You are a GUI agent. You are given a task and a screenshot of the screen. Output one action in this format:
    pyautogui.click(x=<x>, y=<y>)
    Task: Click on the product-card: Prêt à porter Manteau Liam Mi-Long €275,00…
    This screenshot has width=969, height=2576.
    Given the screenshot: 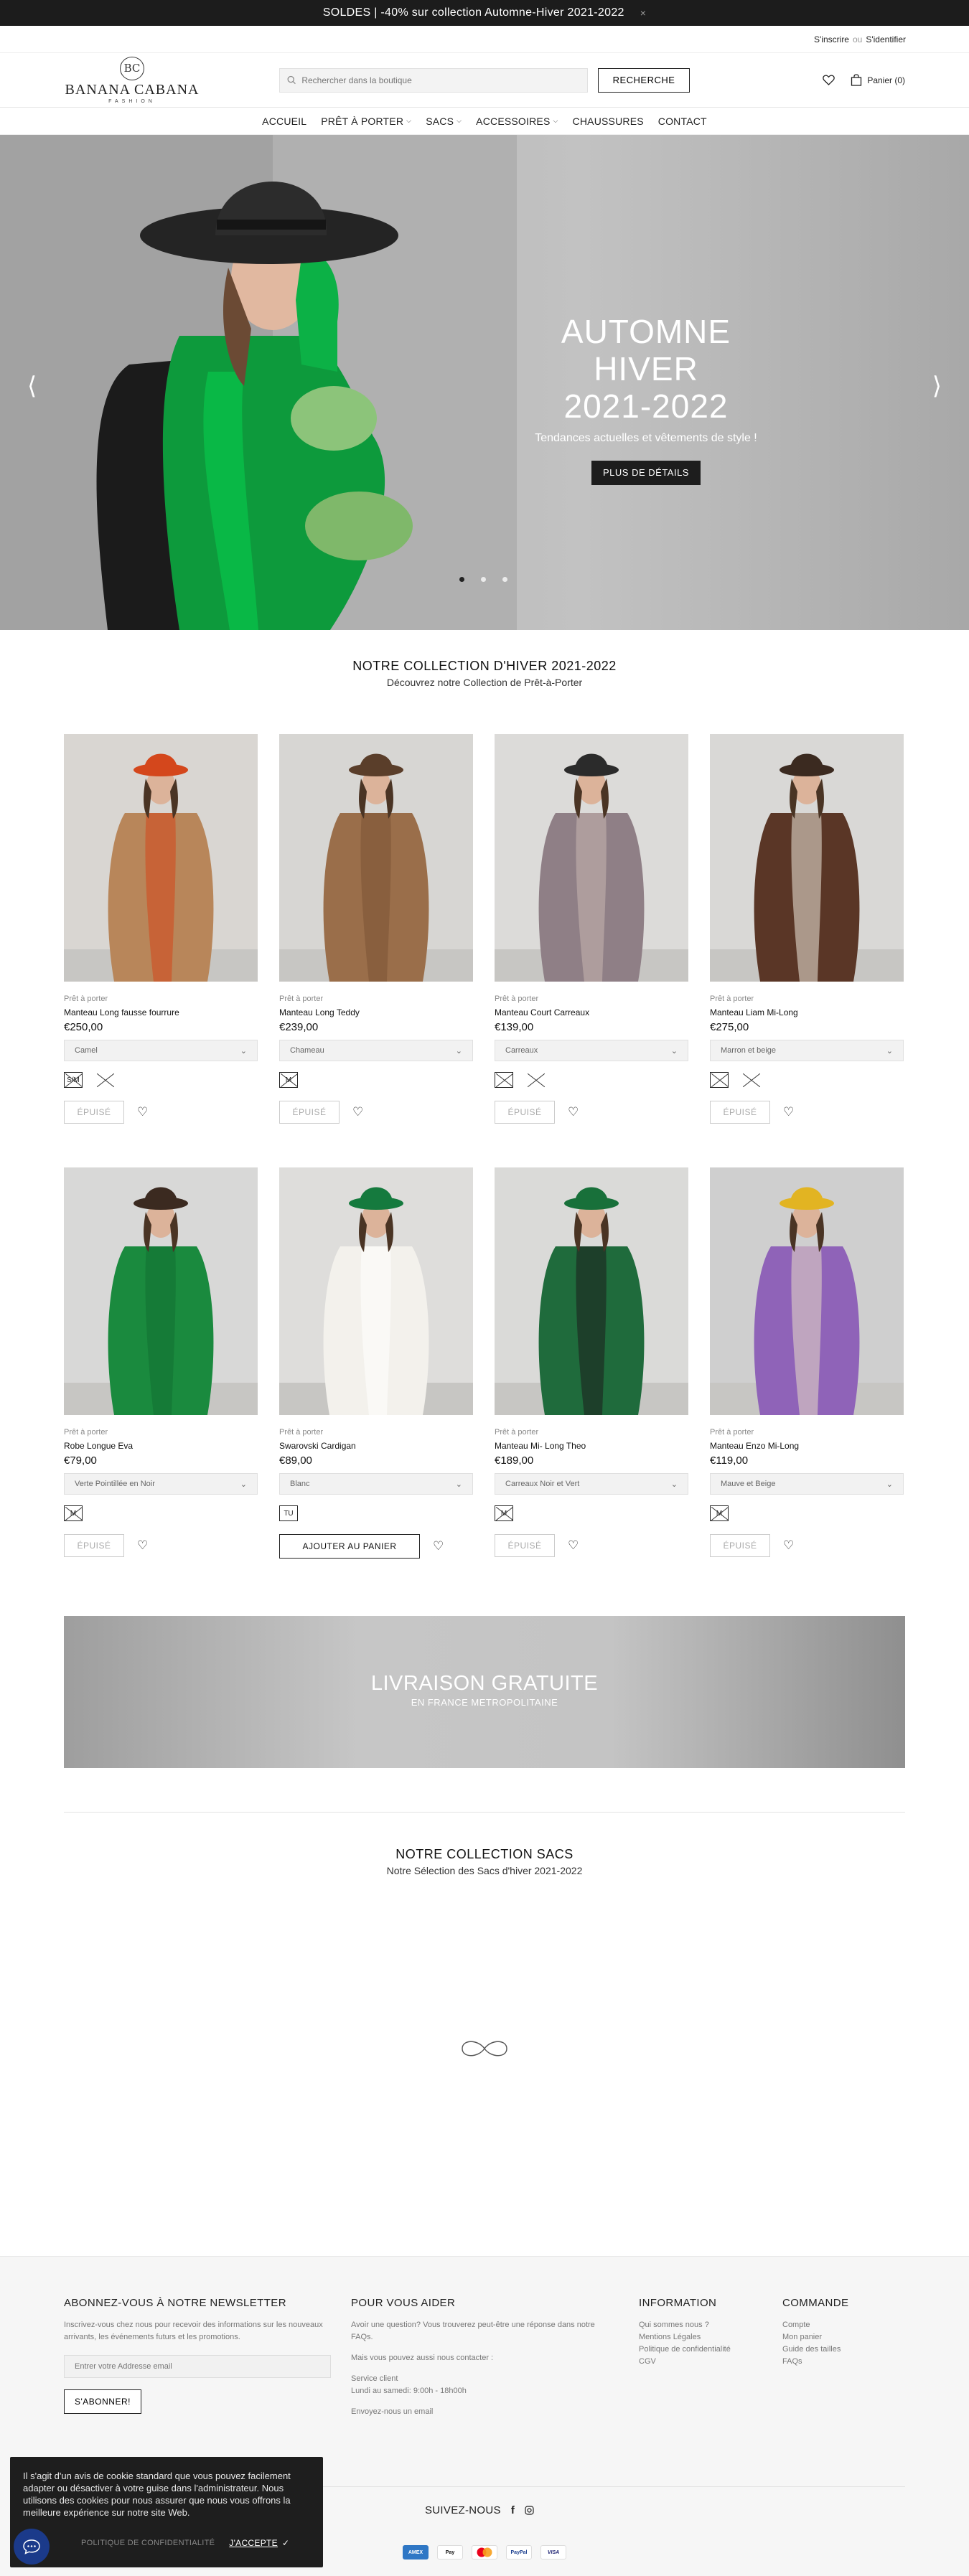 What is the action you would take?
    pyautogui.click(x=807, y=929)
    